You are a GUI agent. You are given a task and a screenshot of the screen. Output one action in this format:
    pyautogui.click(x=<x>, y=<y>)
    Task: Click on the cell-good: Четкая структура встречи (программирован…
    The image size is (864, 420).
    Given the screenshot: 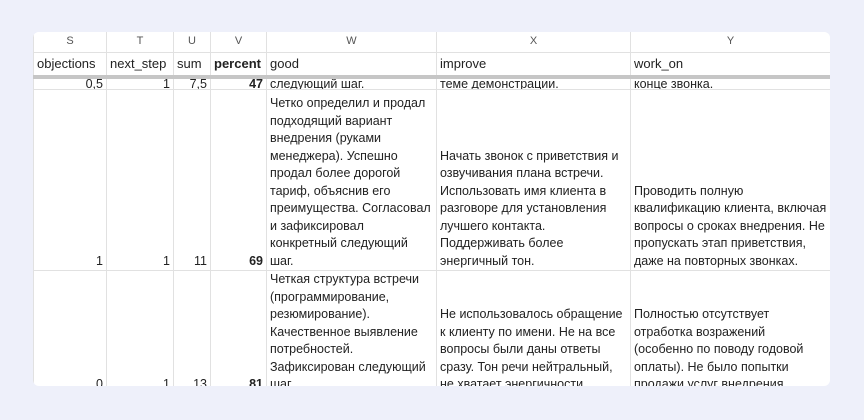 What is the action you would take?
    pyautogui.click(x=351, y=328)
    